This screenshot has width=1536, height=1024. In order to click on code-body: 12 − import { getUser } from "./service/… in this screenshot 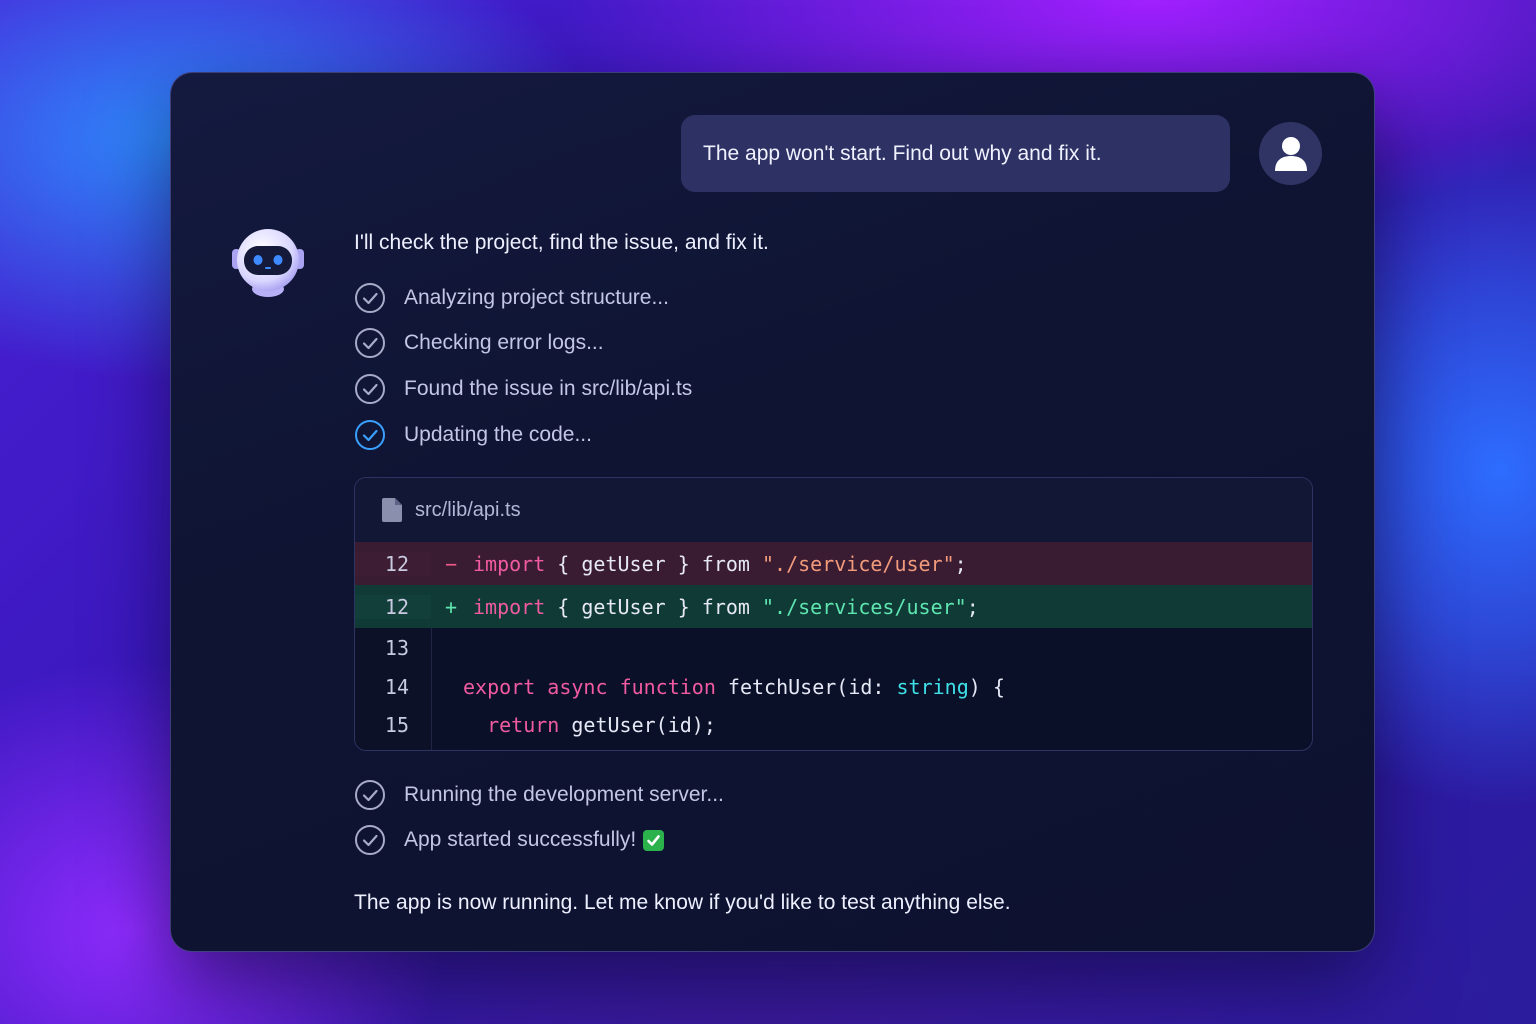, I will do `click(833, 646)`.